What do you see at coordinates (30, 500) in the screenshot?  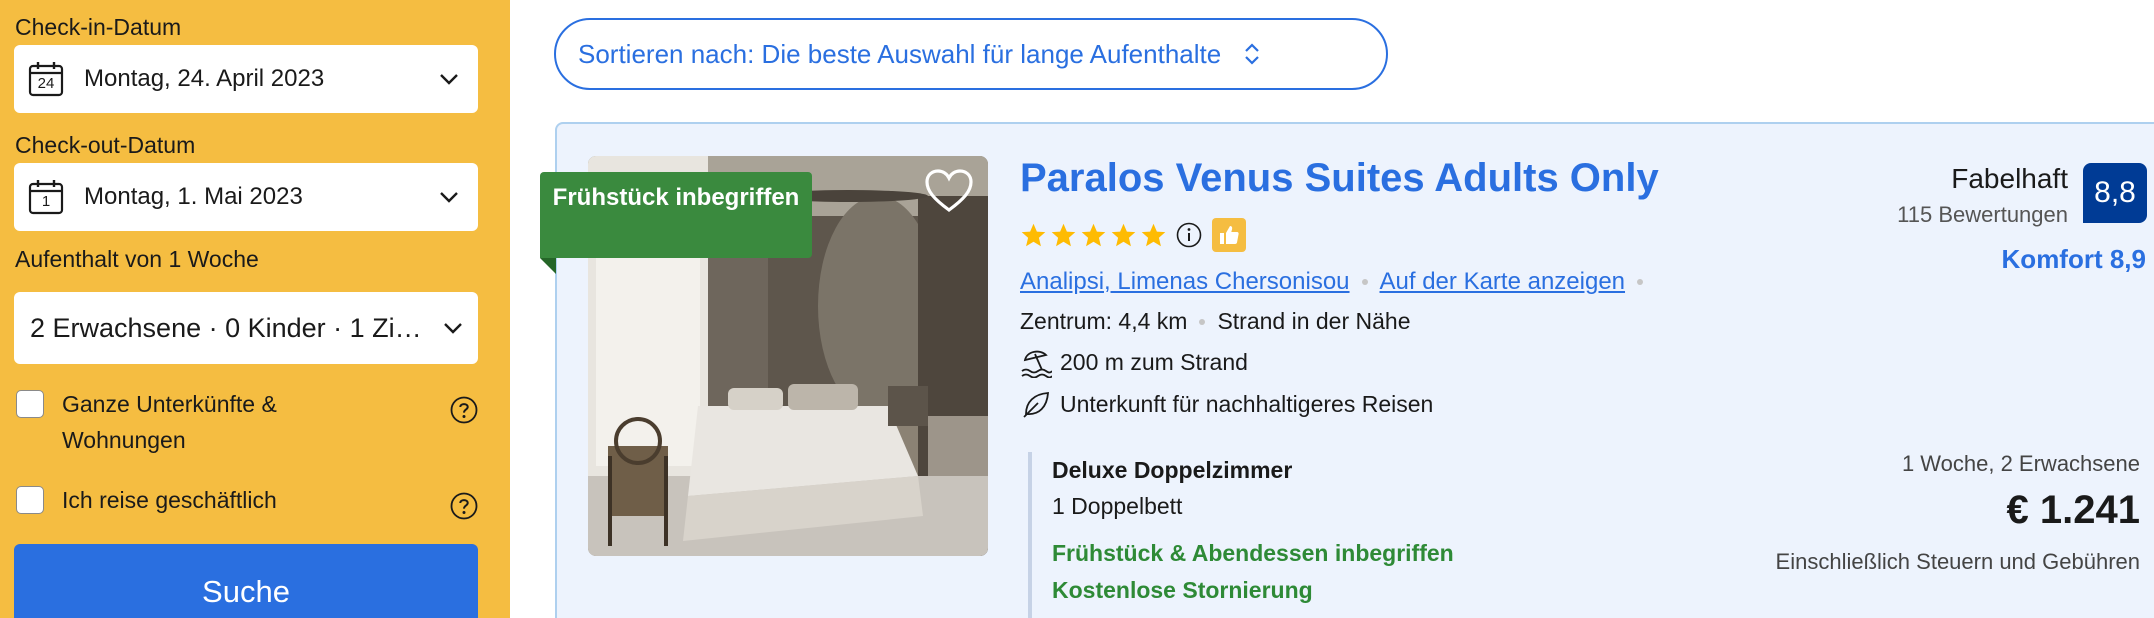 I see `business-travel-checkbox` at bounding box center [30, 500].